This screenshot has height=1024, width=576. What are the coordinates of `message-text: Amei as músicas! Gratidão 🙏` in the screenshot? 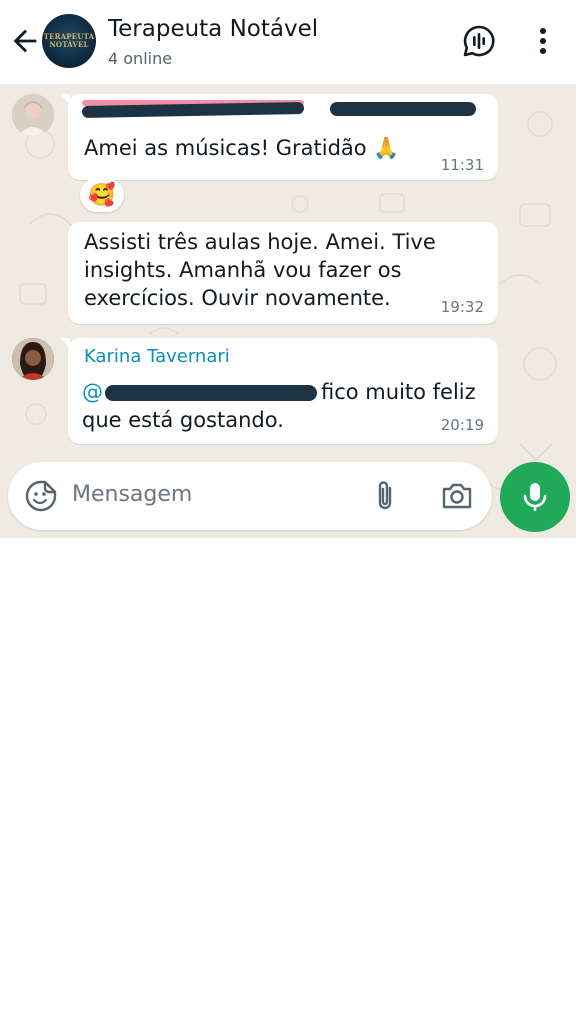 It's located at (242, 148).